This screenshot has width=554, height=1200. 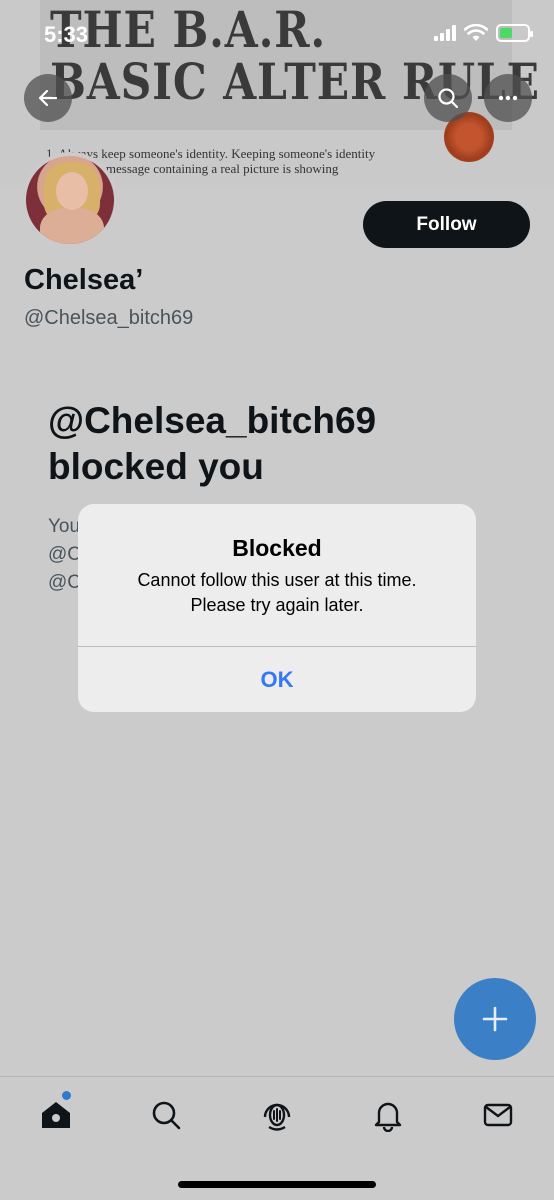 What do you see at coordinates (446, 224) in the screenshot?
I see `follow-button: Follow` at bounding box center [446, 224].